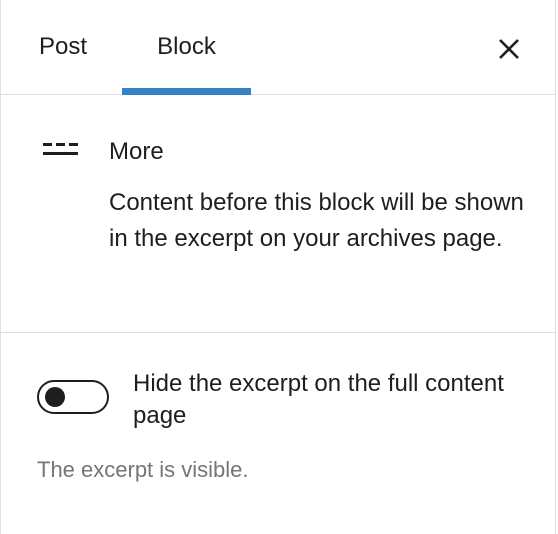 Image resolution: width=558 pixels, height=534 pixels. I want to click on active-tab-indicator, so click(186, 91).